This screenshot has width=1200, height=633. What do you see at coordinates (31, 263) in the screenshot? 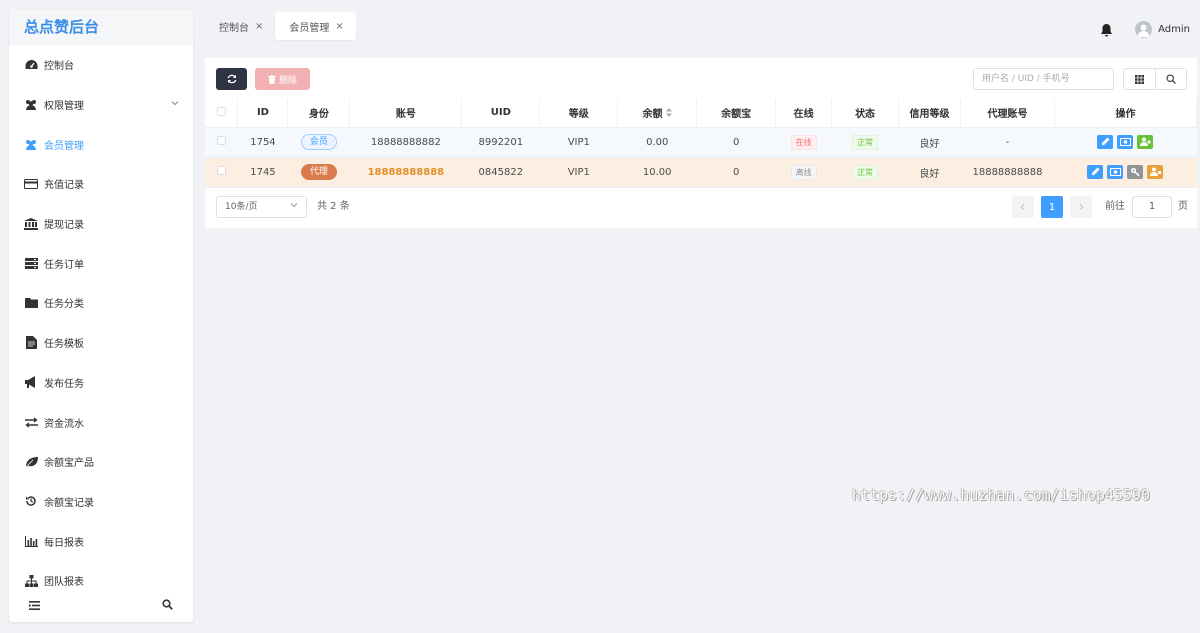
I see `server-icon` at bounding box center [31, 263].